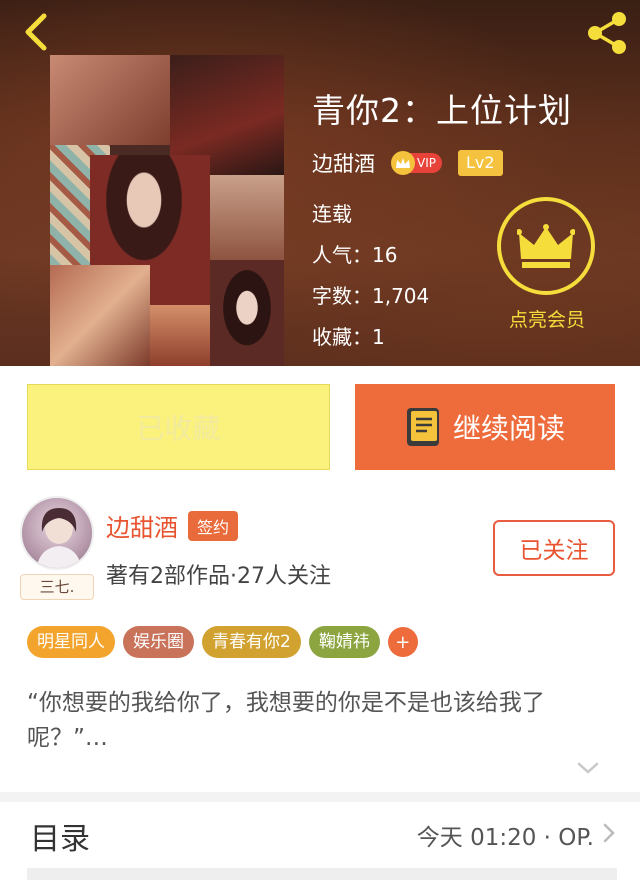  I want to click on share-icon, so click(607, 33).